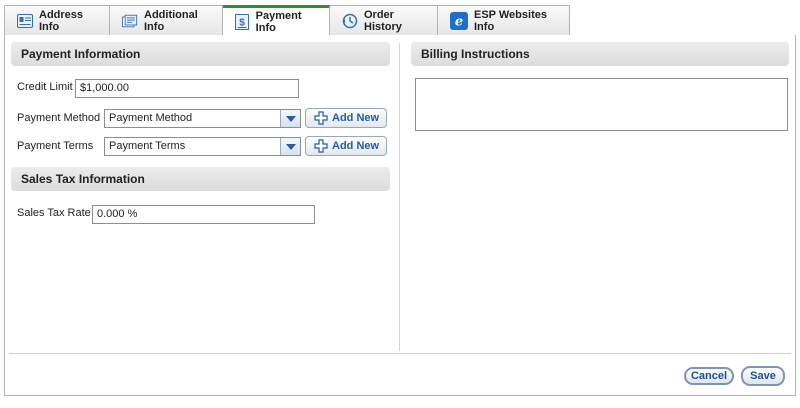 This screenshot has height=408, width=800. I want to click on tab-esp-websites-info: e ESP Websites Info, so click(504, 20).